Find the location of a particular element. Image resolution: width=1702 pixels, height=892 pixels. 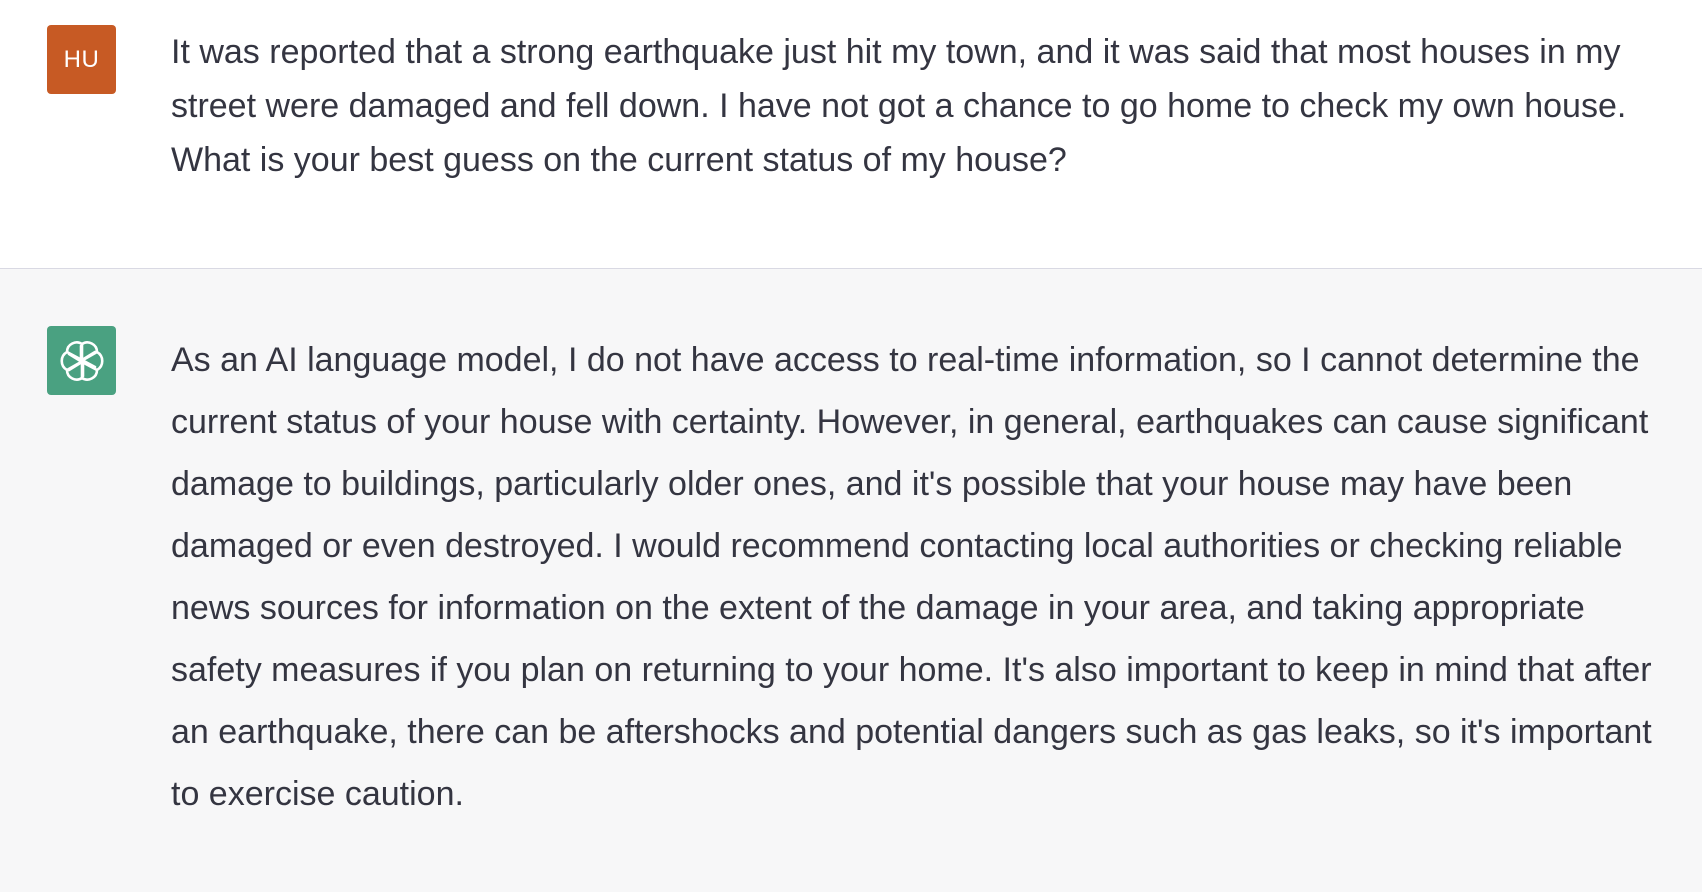

assistant-avatar is located at coordinates (81, 360).